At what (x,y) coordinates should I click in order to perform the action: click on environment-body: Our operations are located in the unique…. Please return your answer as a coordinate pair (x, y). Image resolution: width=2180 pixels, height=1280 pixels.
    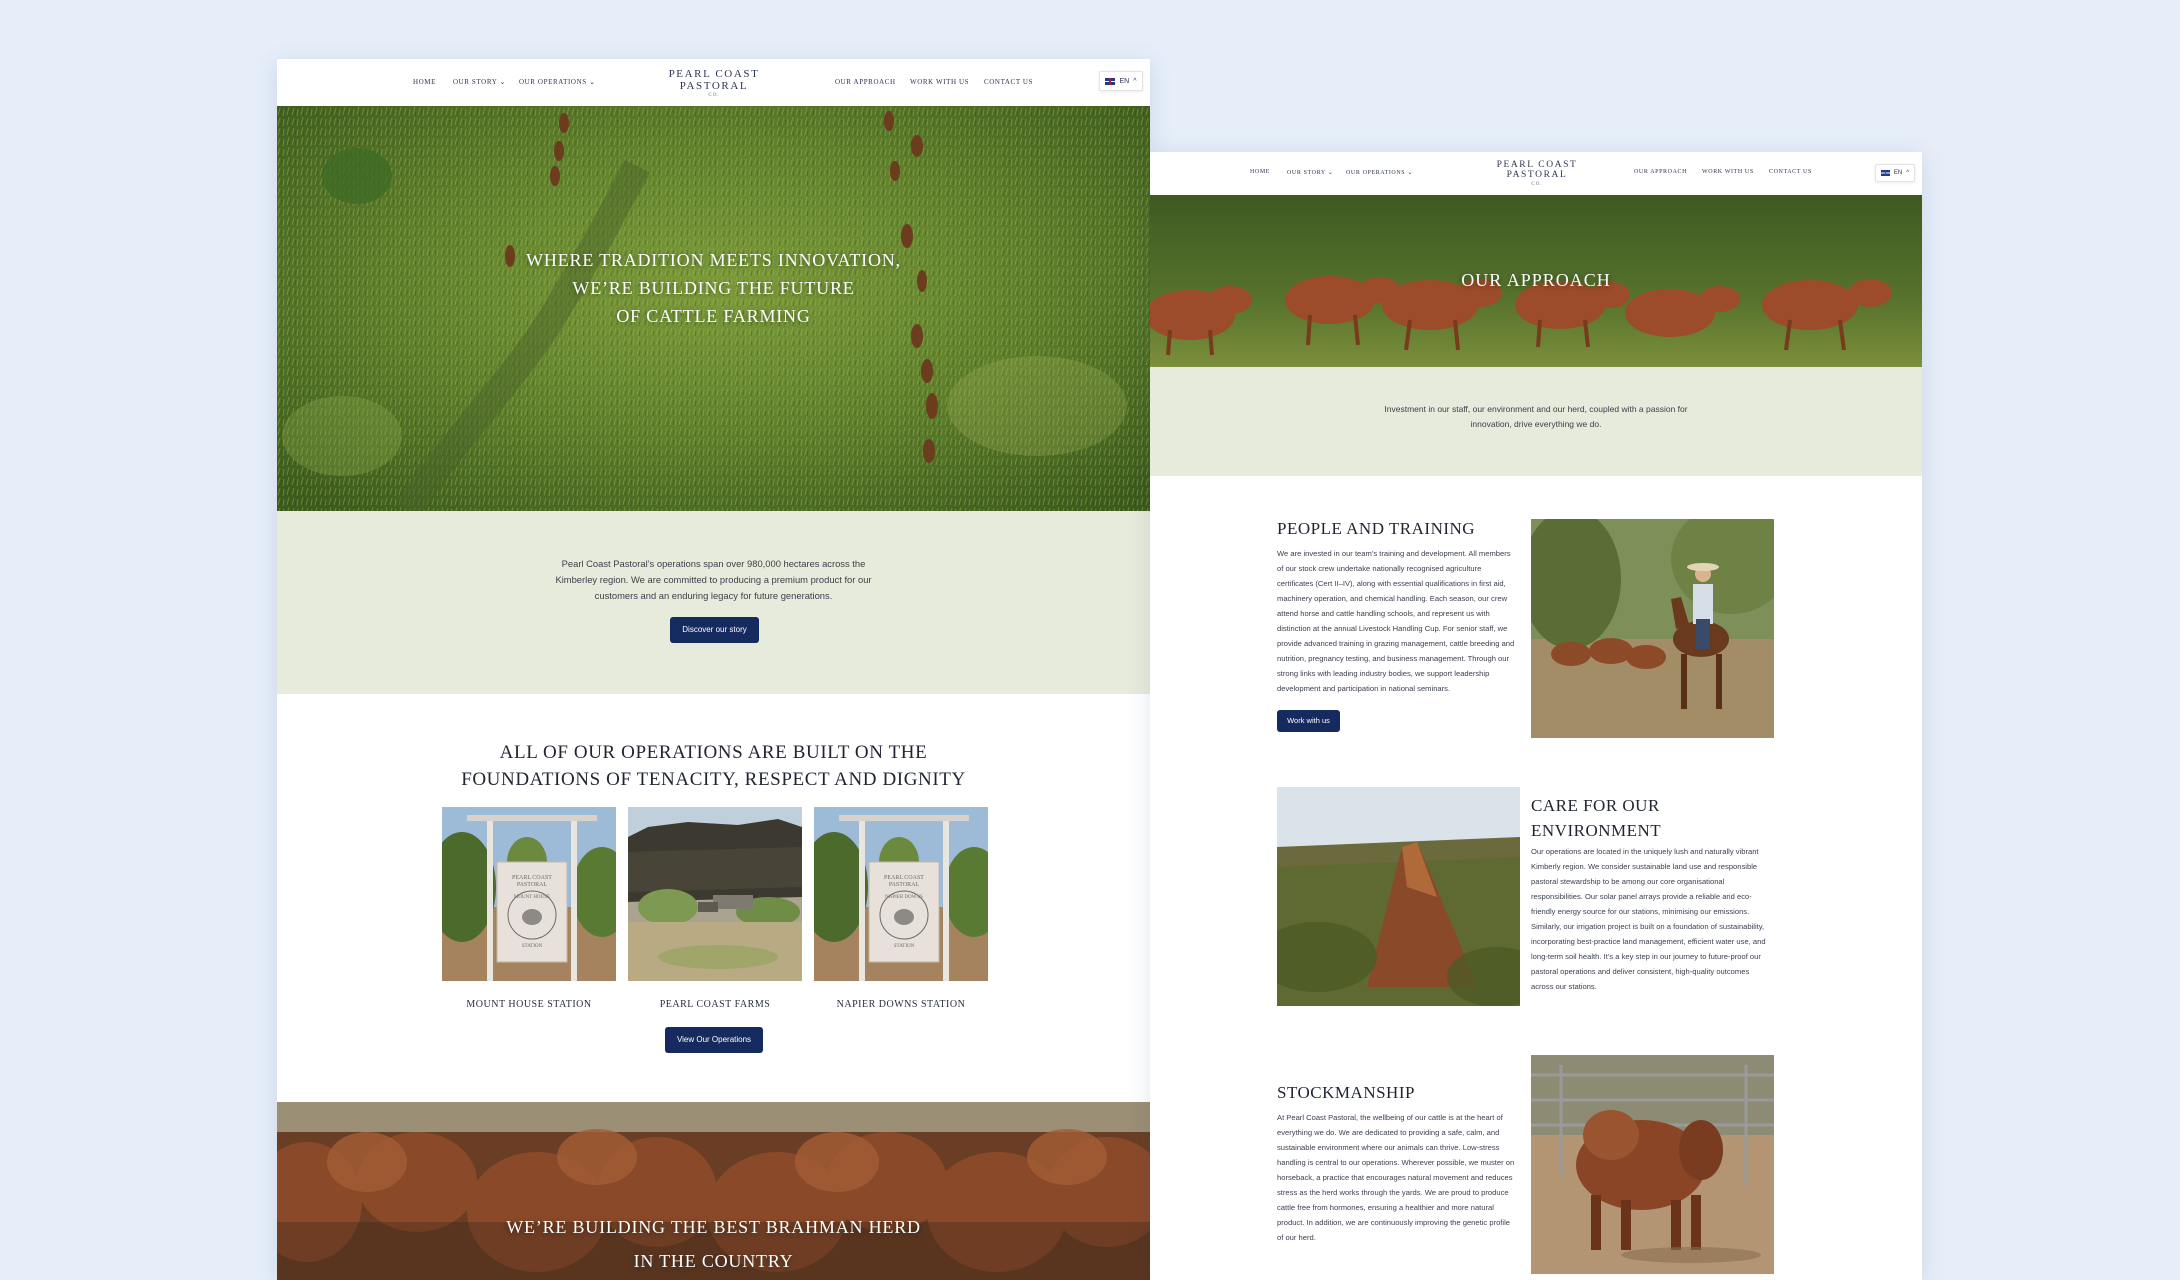
    Looking at the image, I should click on (1661, 919).